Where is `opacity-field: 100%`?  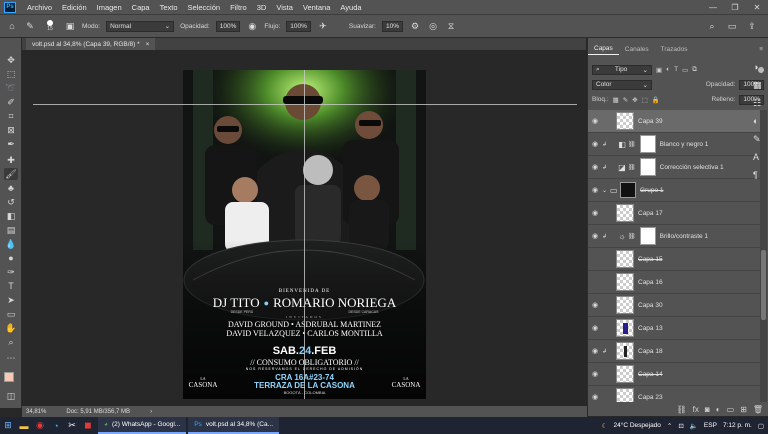 opacity-field: 100% is located at coordinates (228, 26).